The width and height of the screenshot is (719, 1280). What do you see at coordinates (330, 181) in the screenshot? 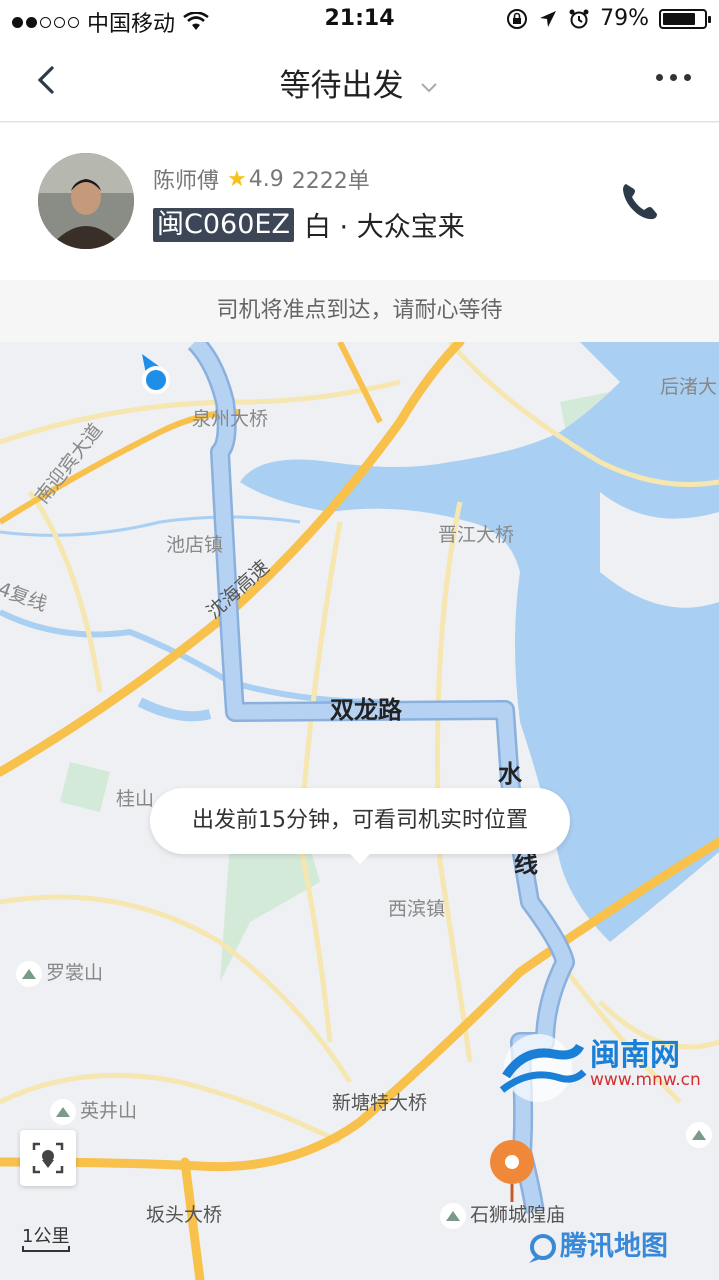
I see `driver-orders: 2222单` at bounding box center [330, 181].